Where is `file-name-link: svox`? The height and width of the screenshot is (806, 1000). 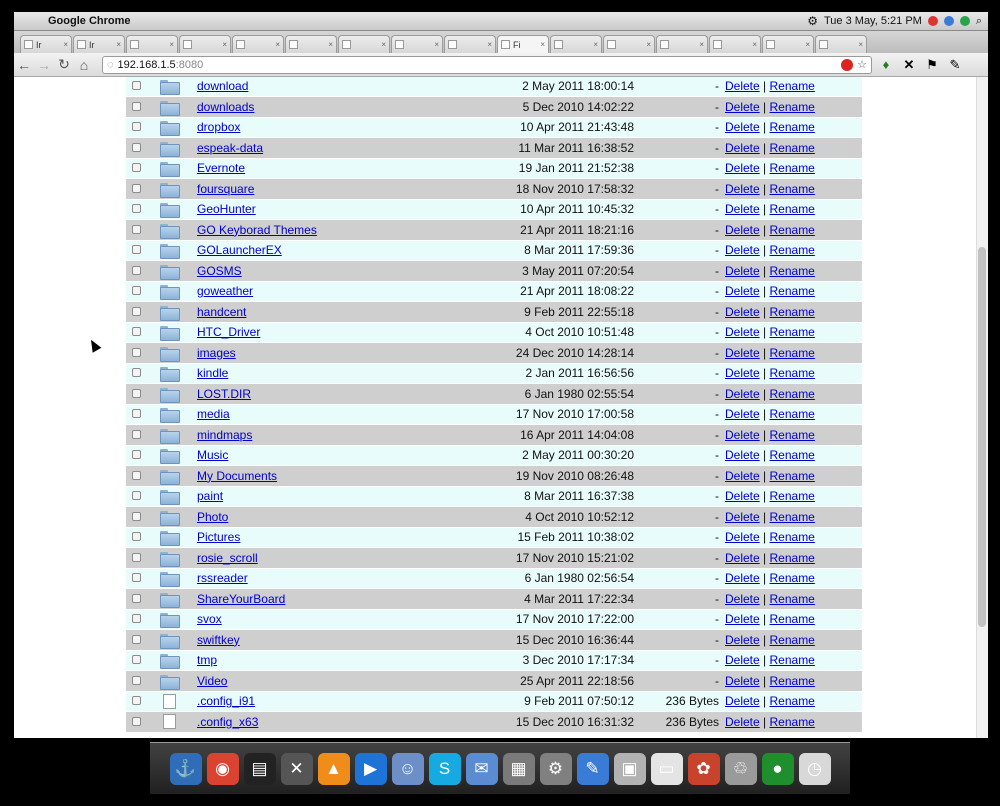
file-name-link: svox is located at coordinates (209, 619).